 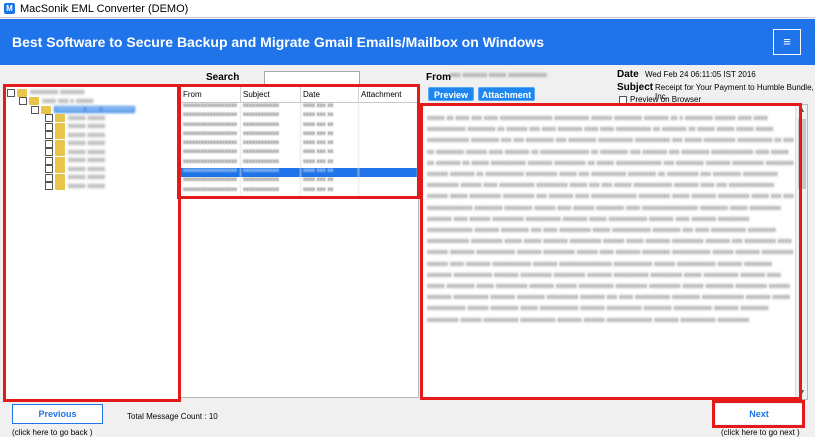 I want to click on date-value: Wed Feb 24 06:11:05 IST 2016, so click(x=700, y=74).